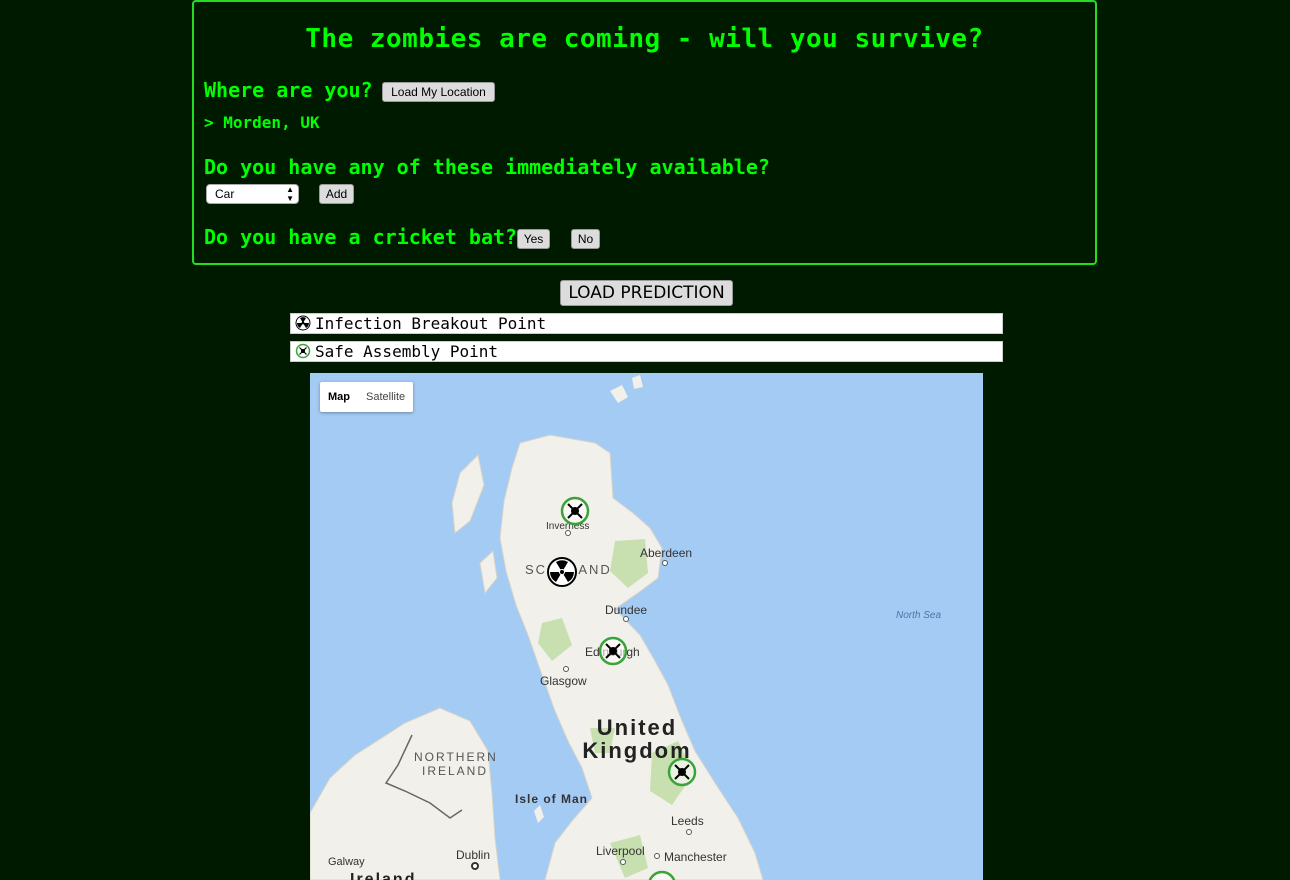 The height and width of the screenshot is (880, 1290). Describe the element at coordinates (290, 194) in the screenshot. I see `select-arrows-icon: ▲ ▼` at that location.